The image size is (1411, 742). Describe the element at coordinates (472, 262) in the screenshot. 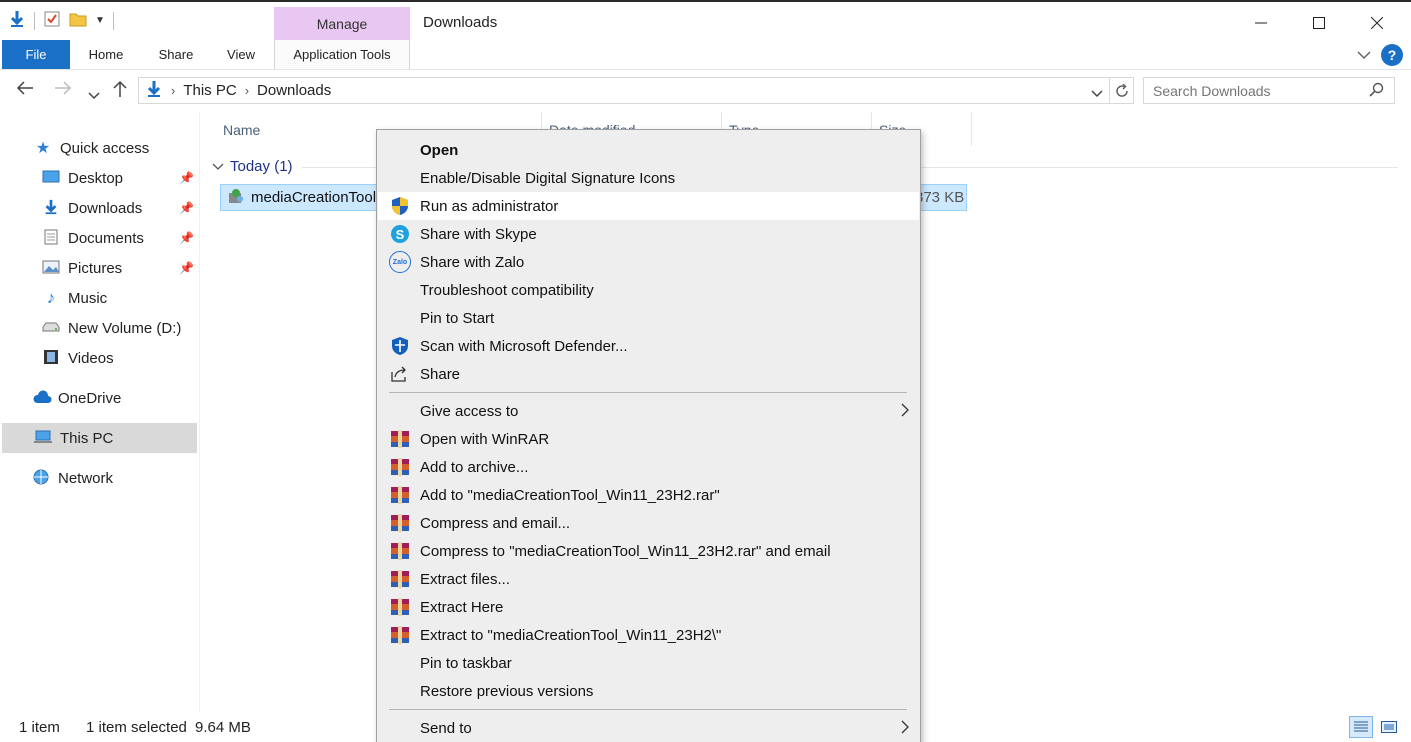

I see `menu-item-label: Share with Zalo` at that location.